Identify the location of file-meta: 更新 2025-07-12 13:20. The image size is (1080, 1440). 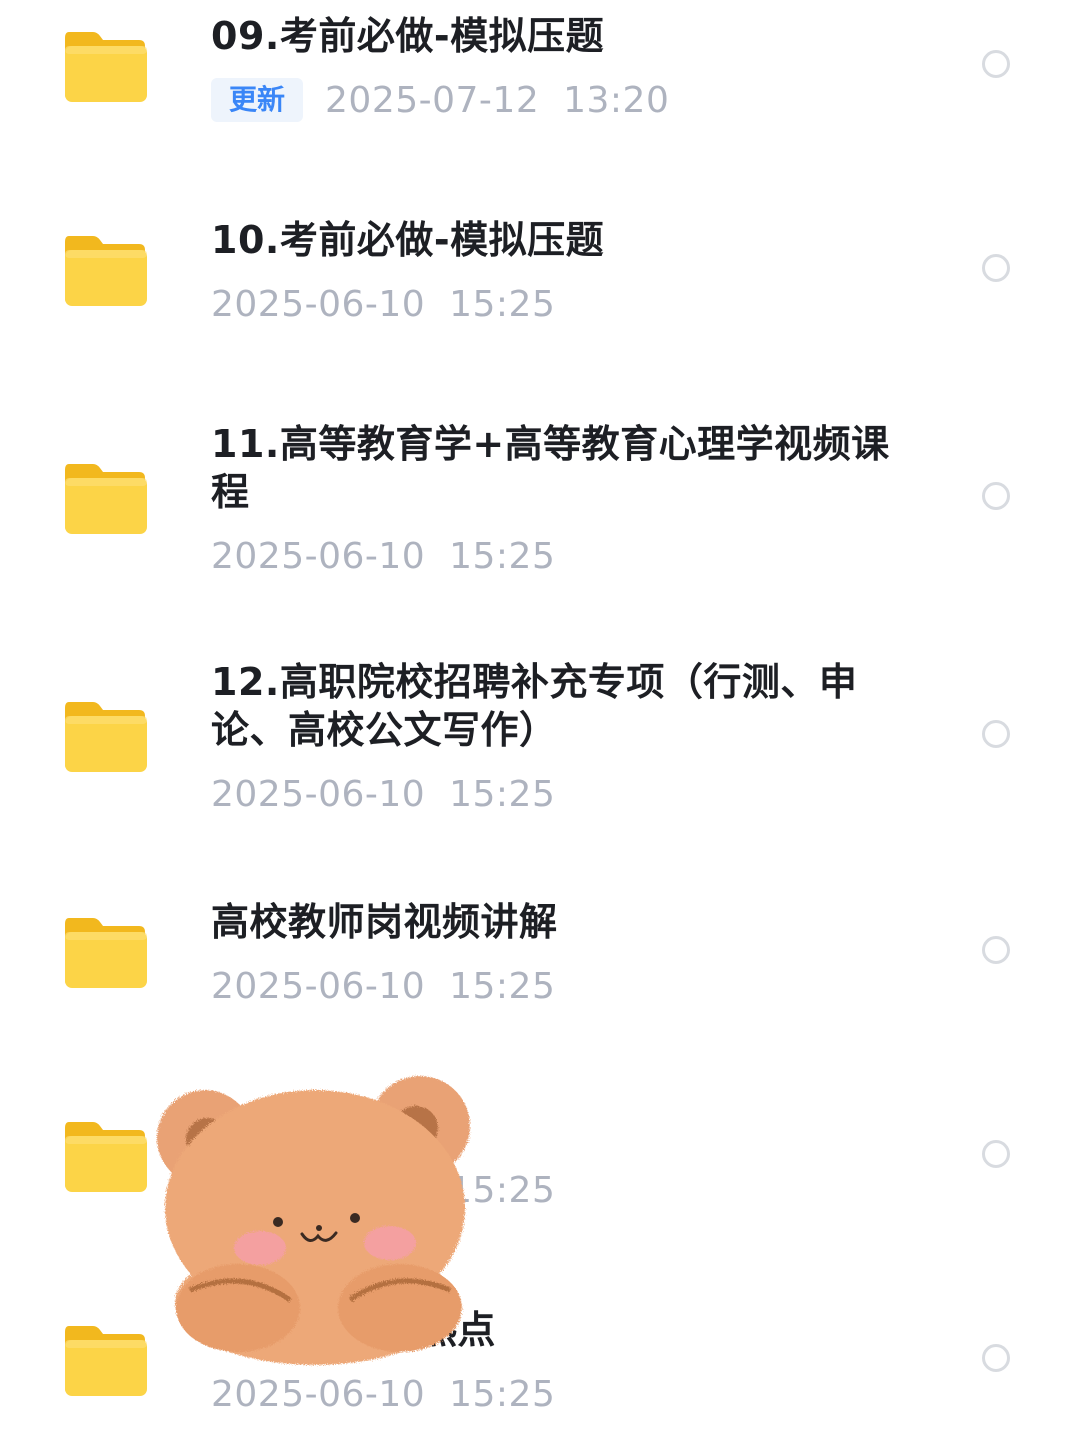
(551, 100).